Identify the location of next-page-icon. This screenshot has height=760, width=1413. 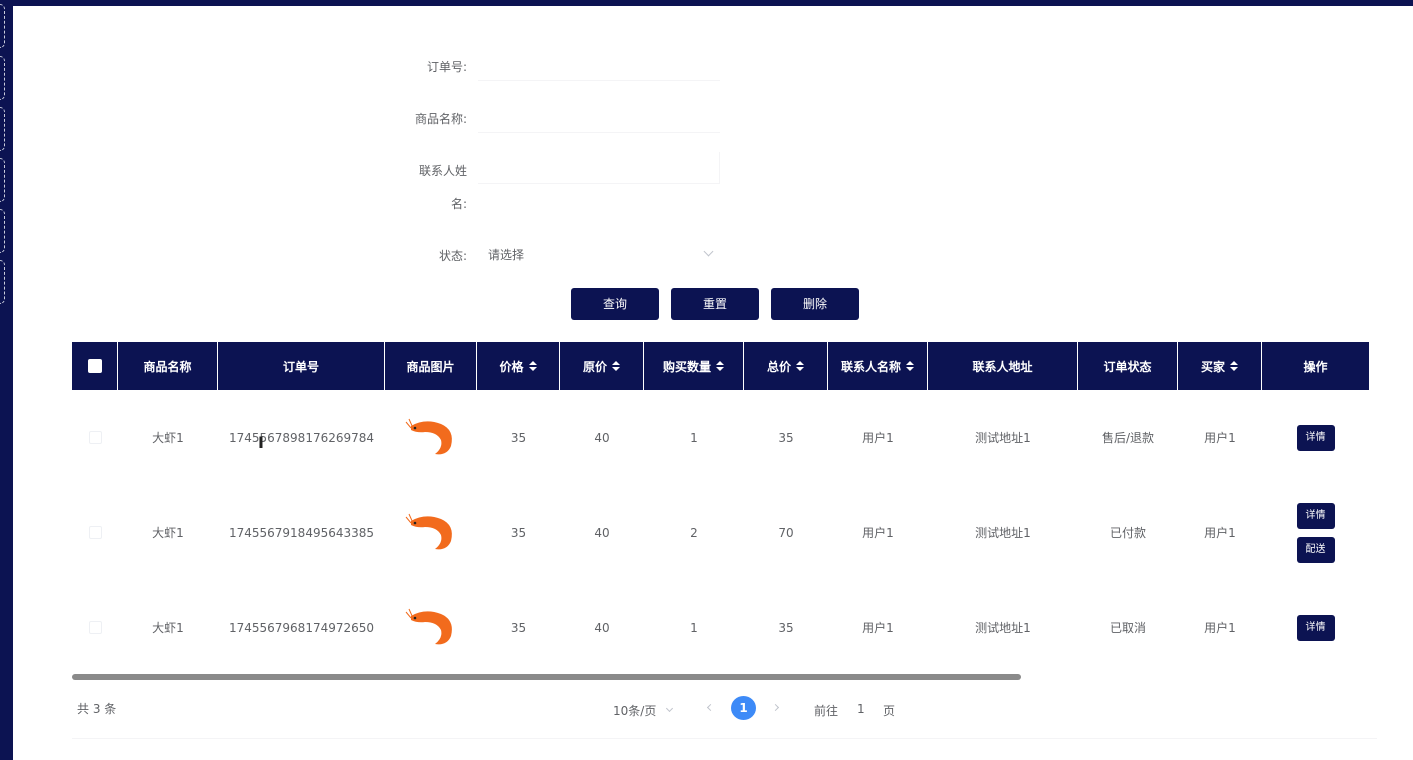
(775, 707).